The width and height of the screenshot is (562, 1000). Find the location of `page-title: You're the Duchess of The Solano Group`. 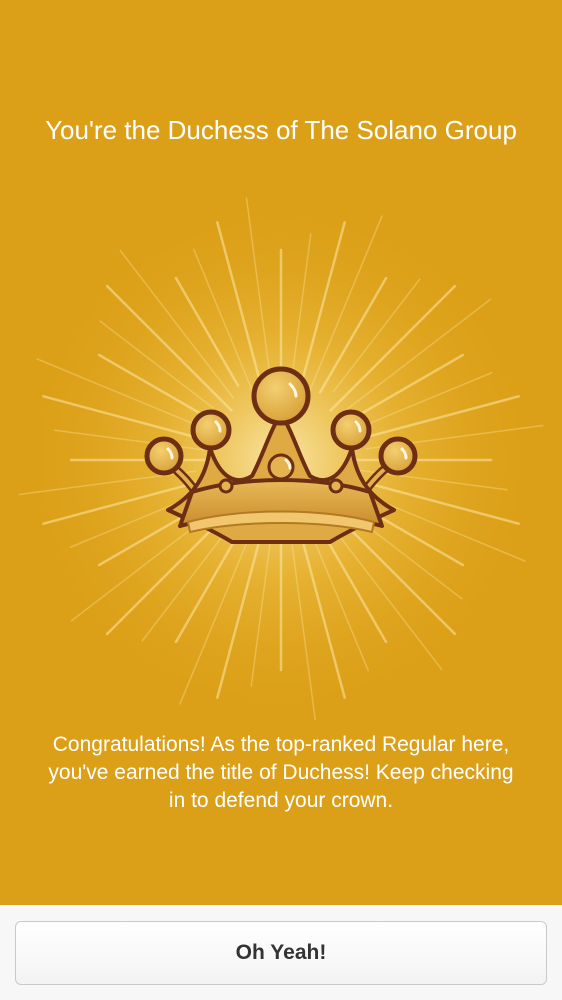

page-title: You're the Duchess of The Solano Group is located at coordinates (281, 130).